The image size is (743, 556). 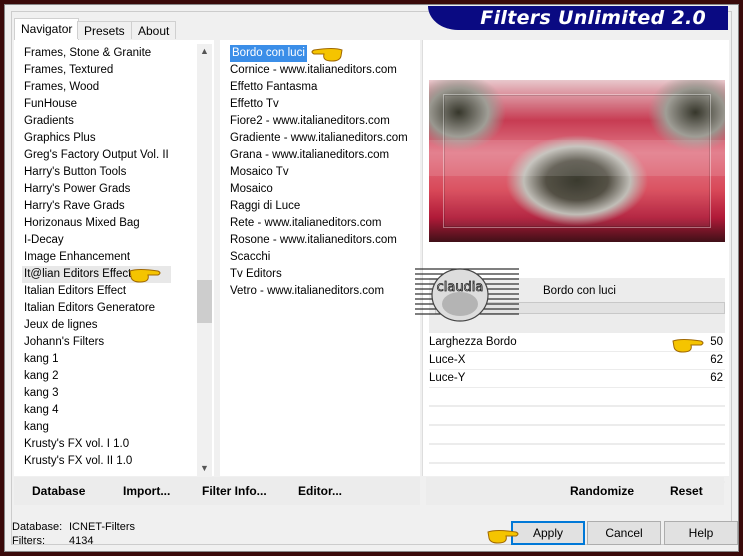 I want to click on apply-button: Apply, so click(x=548, y=533).